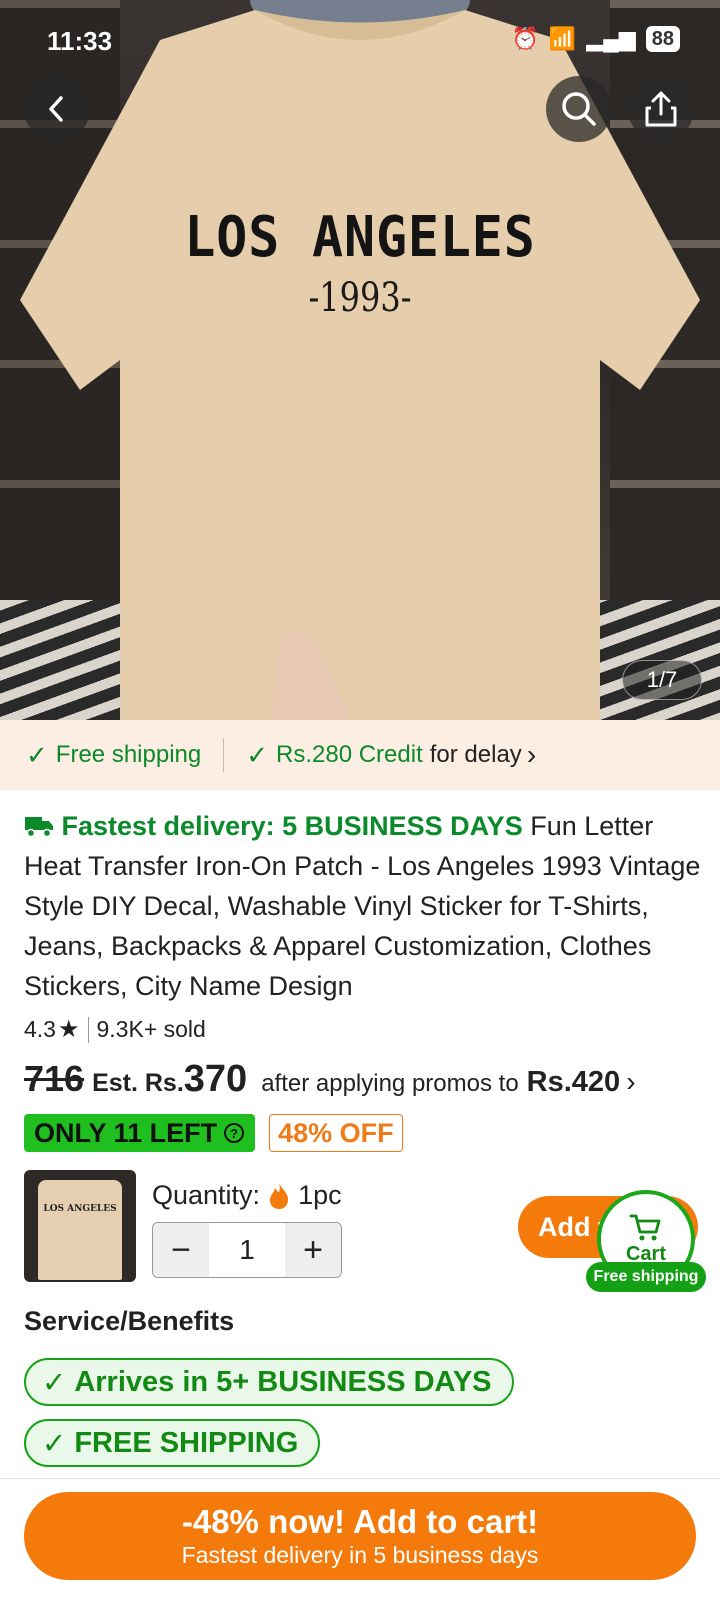  I want to click on decrement-button: −, so click(181, 1250).